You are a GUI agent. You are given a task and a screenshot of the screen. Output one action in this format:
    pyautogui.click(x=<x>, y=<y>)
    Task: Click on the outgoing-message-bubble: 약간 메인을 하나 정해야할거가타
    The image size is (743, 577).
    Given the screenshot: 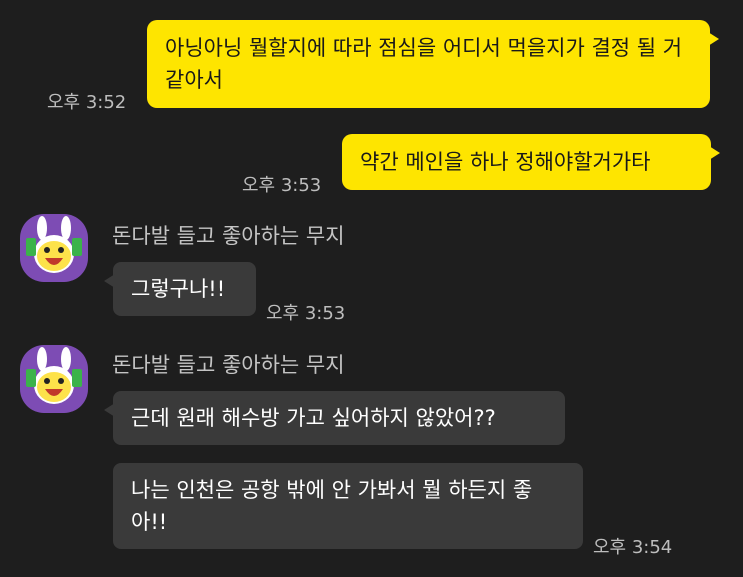 What is the action you would take?
    pyautogui.click(x=531, y=162)
    